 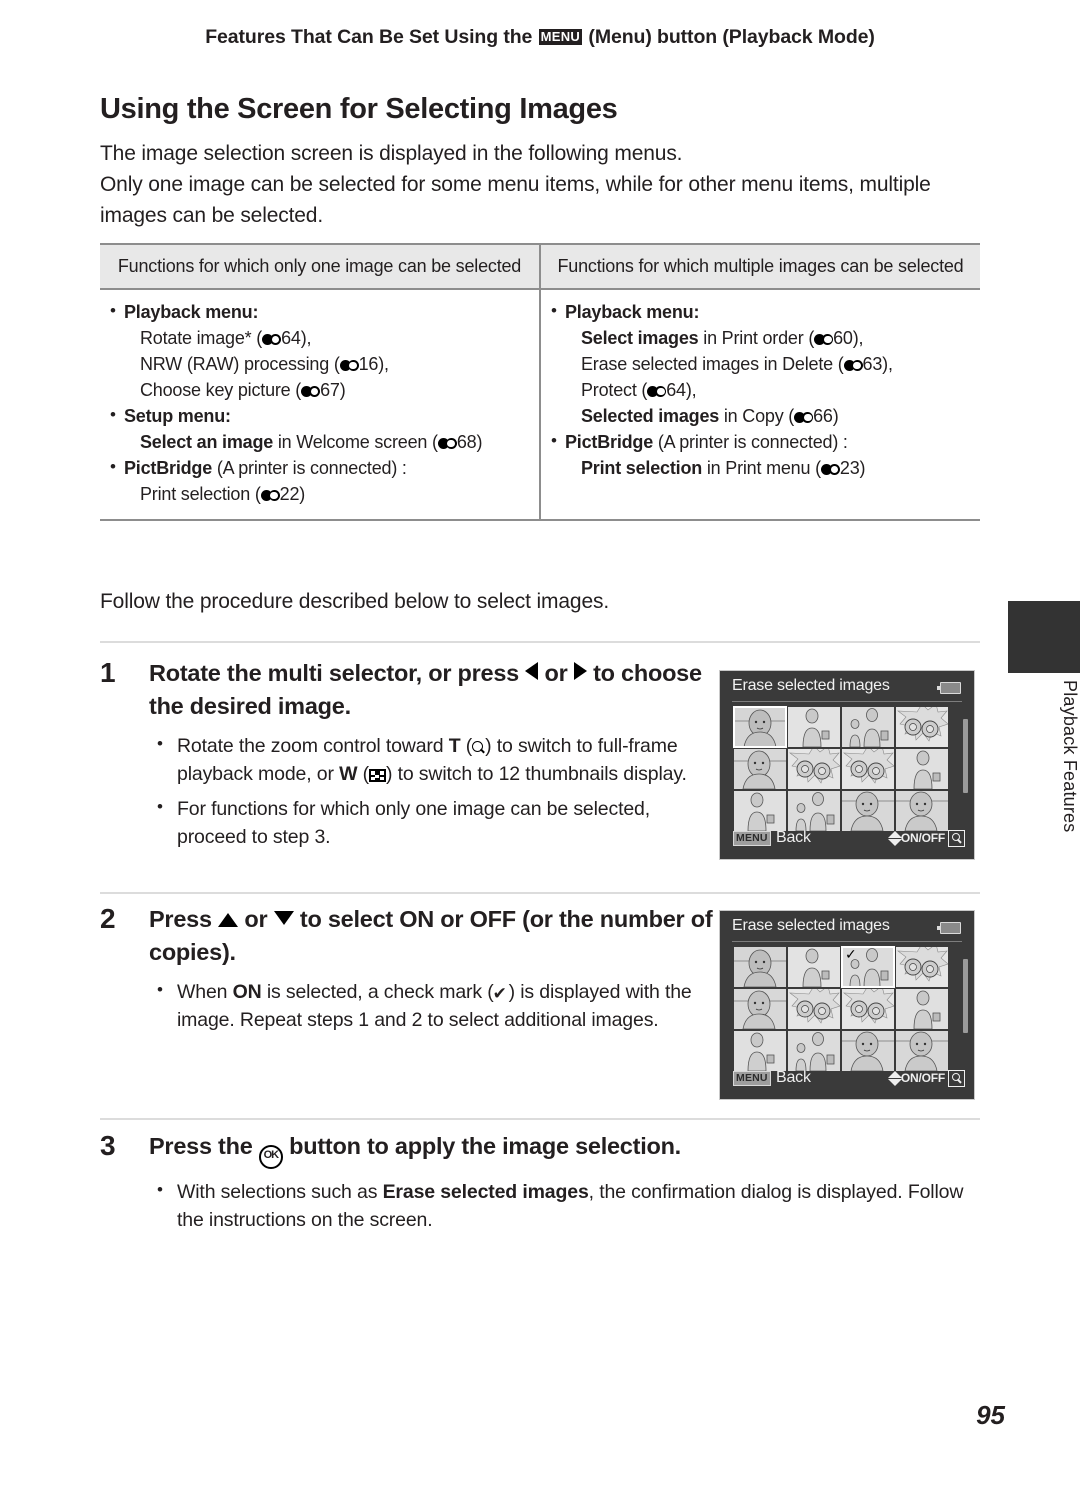 I want to click on photo-portrait, so click(x=760, y=727).